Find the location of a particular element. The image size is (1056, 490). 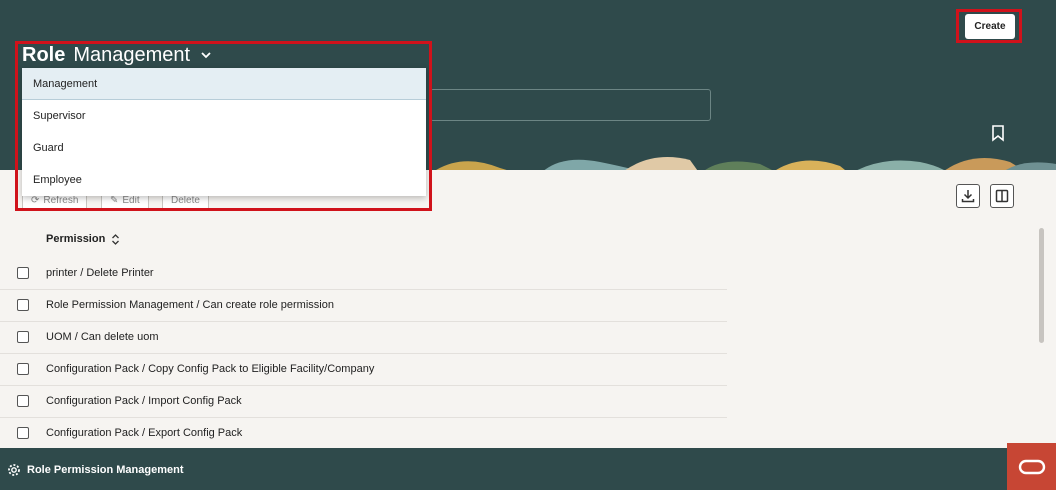

permission-column-header: Permission is located at coordinates (83, 239).